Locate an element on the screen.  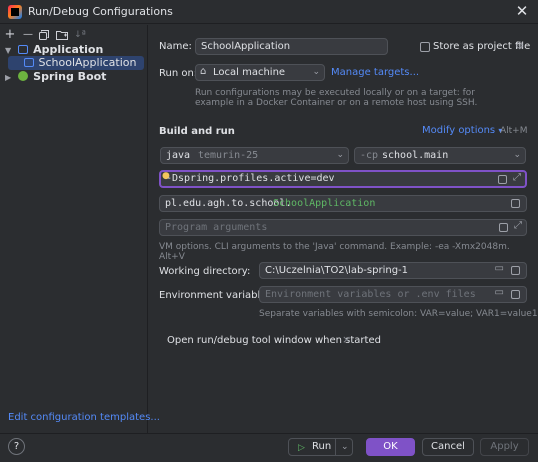
run-on-label: Run on: is located at coordinates (178, 73).